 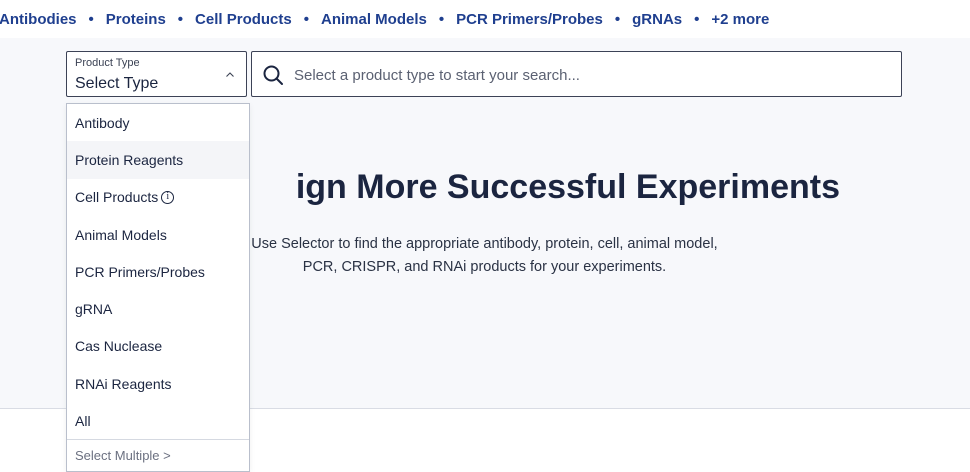 I want to click on option-label: Antibody, so click(x=102, y=122).